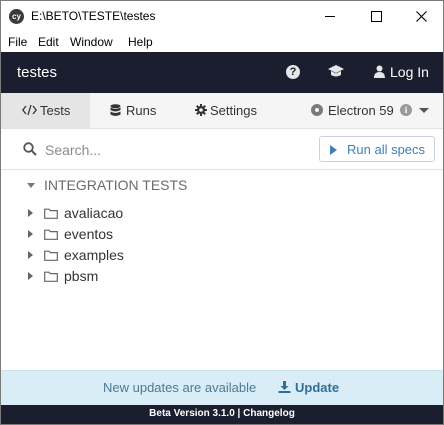 Image resolution: width=444 pixels, height=425 pixels. I want to click on close-button, so click(421, 16).